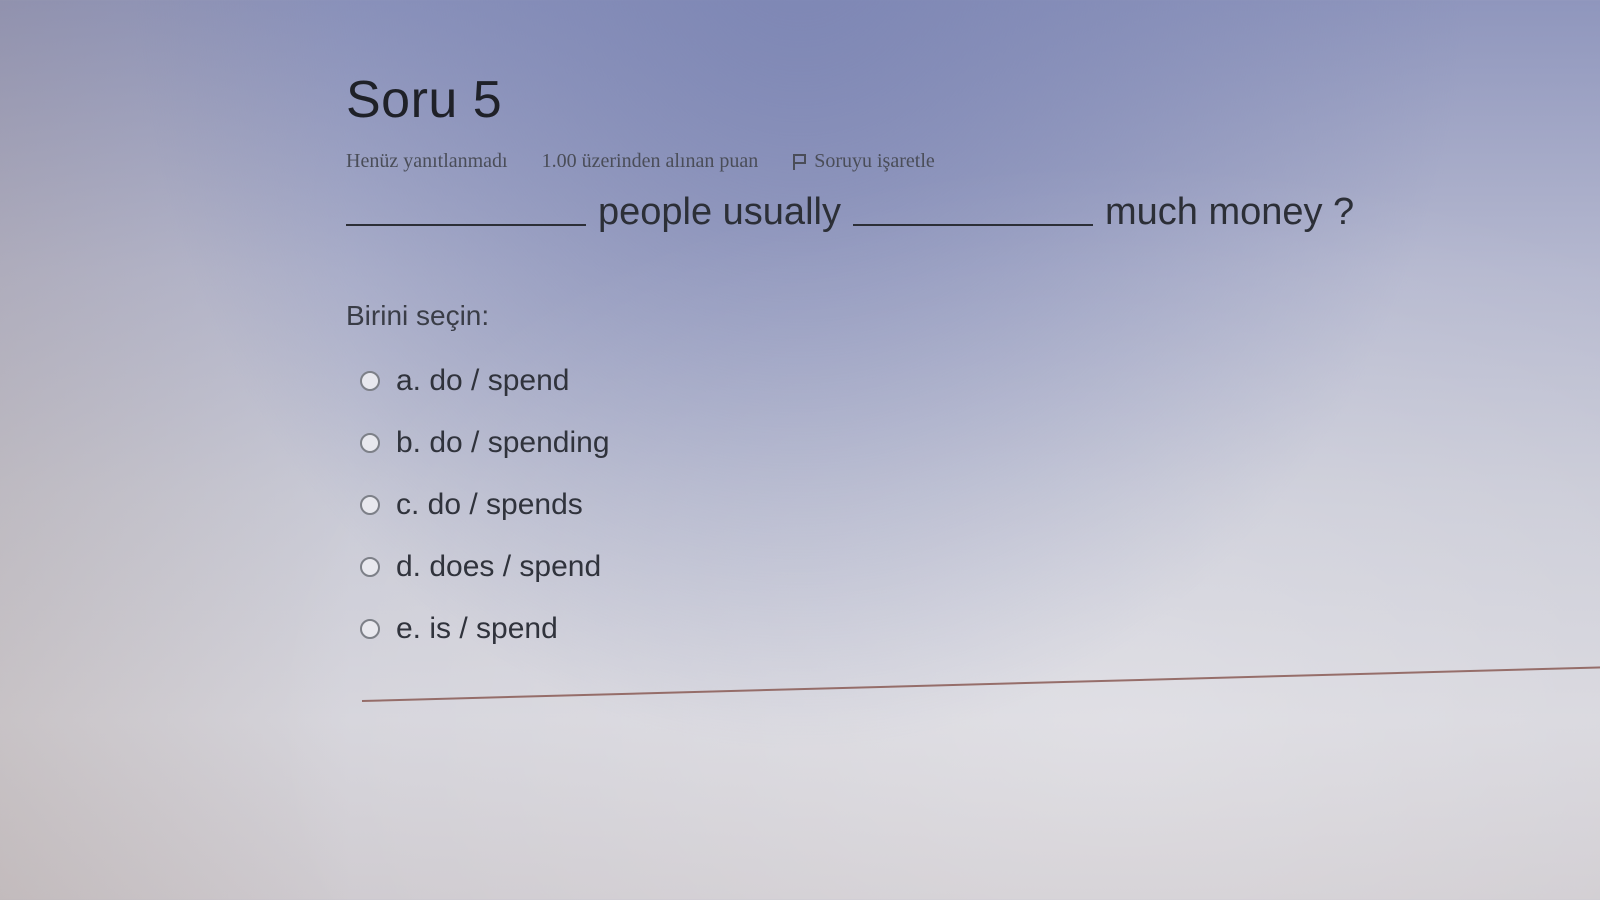 This screenshot has width=1600, height=900. I want to click on option-label: a. do / spend, so click(483, 380).